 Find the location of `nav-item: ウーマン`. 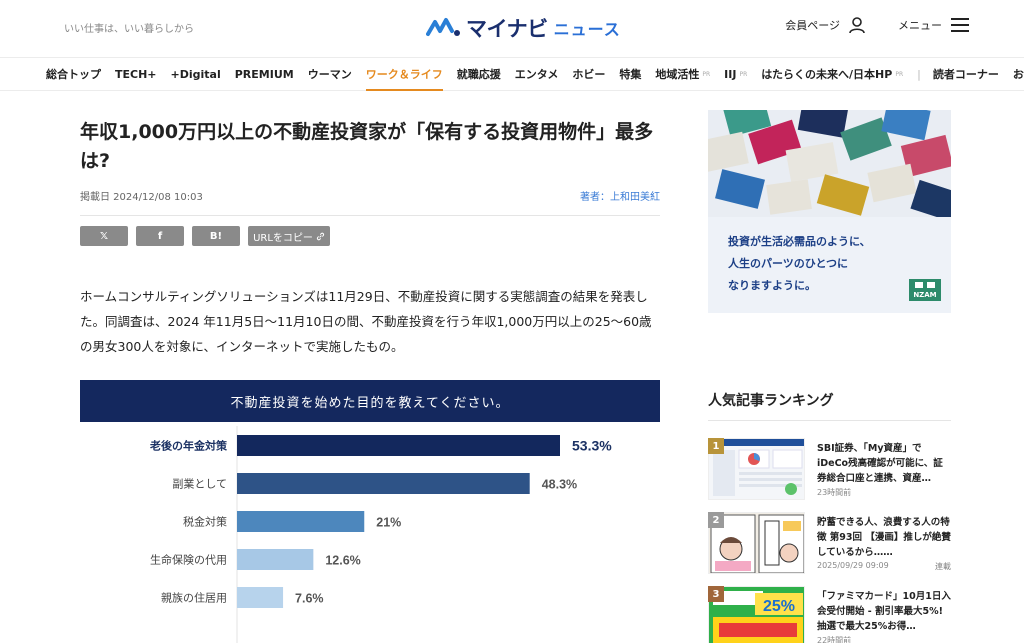

nav-item: ウーマン is located at coordinates (330, 74).